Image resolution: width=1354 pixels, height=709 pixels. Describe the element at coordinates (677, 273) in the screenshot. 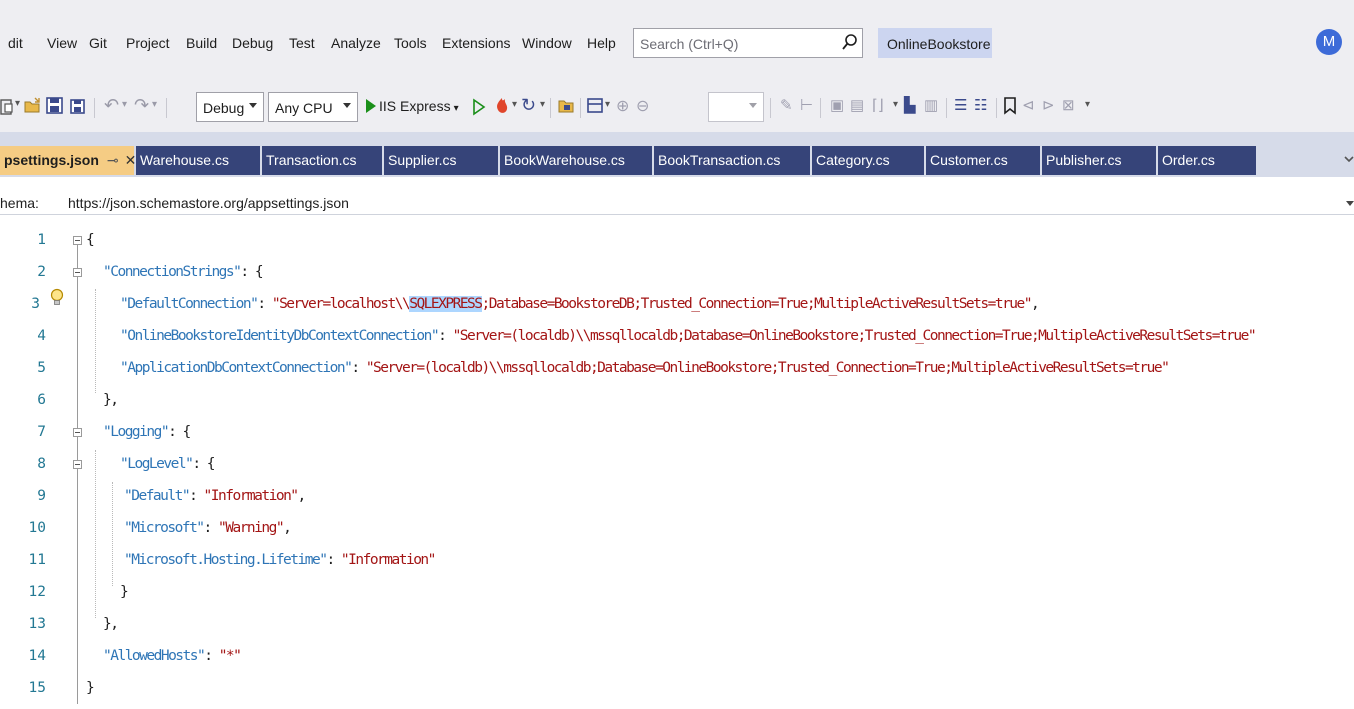

I see `code-line: 2 "ConnectionStrings": {` at that location.